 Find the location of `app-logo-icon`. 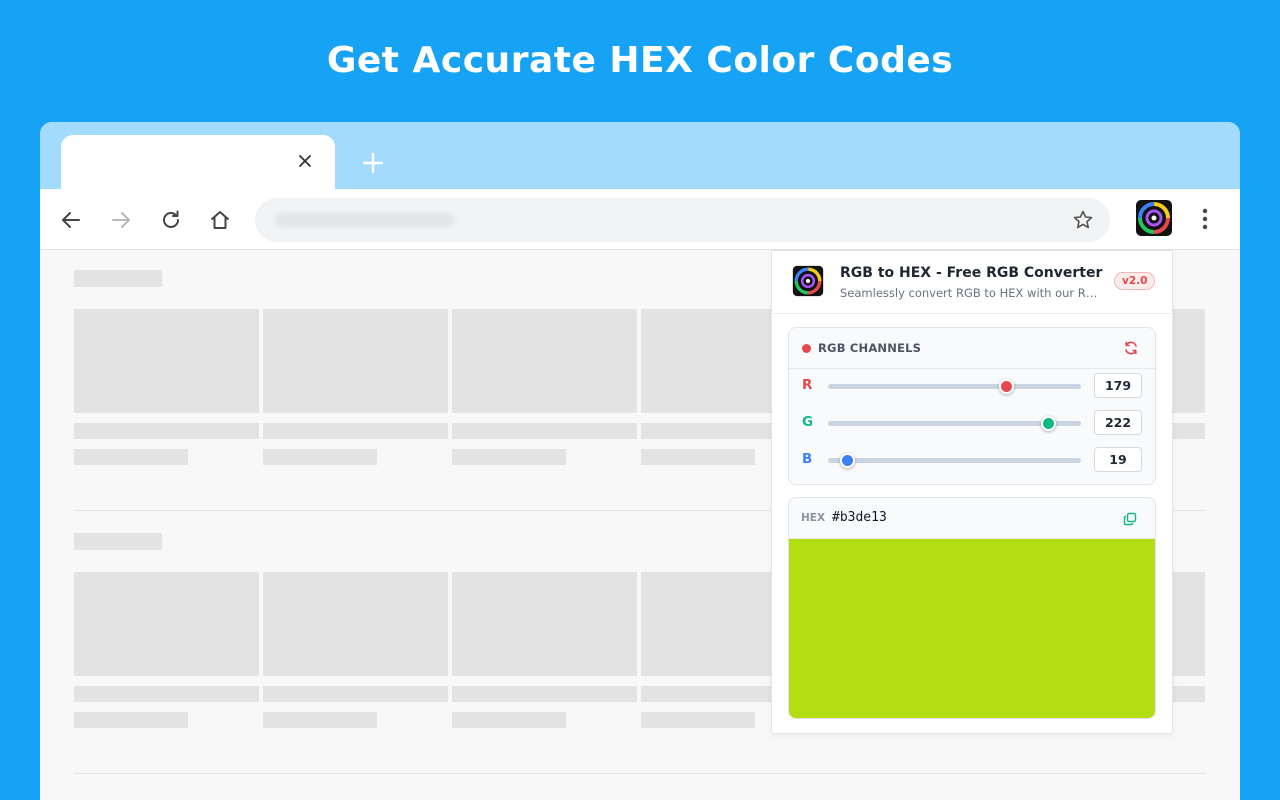

app-logo-icon is located at coordinates (808, 281).